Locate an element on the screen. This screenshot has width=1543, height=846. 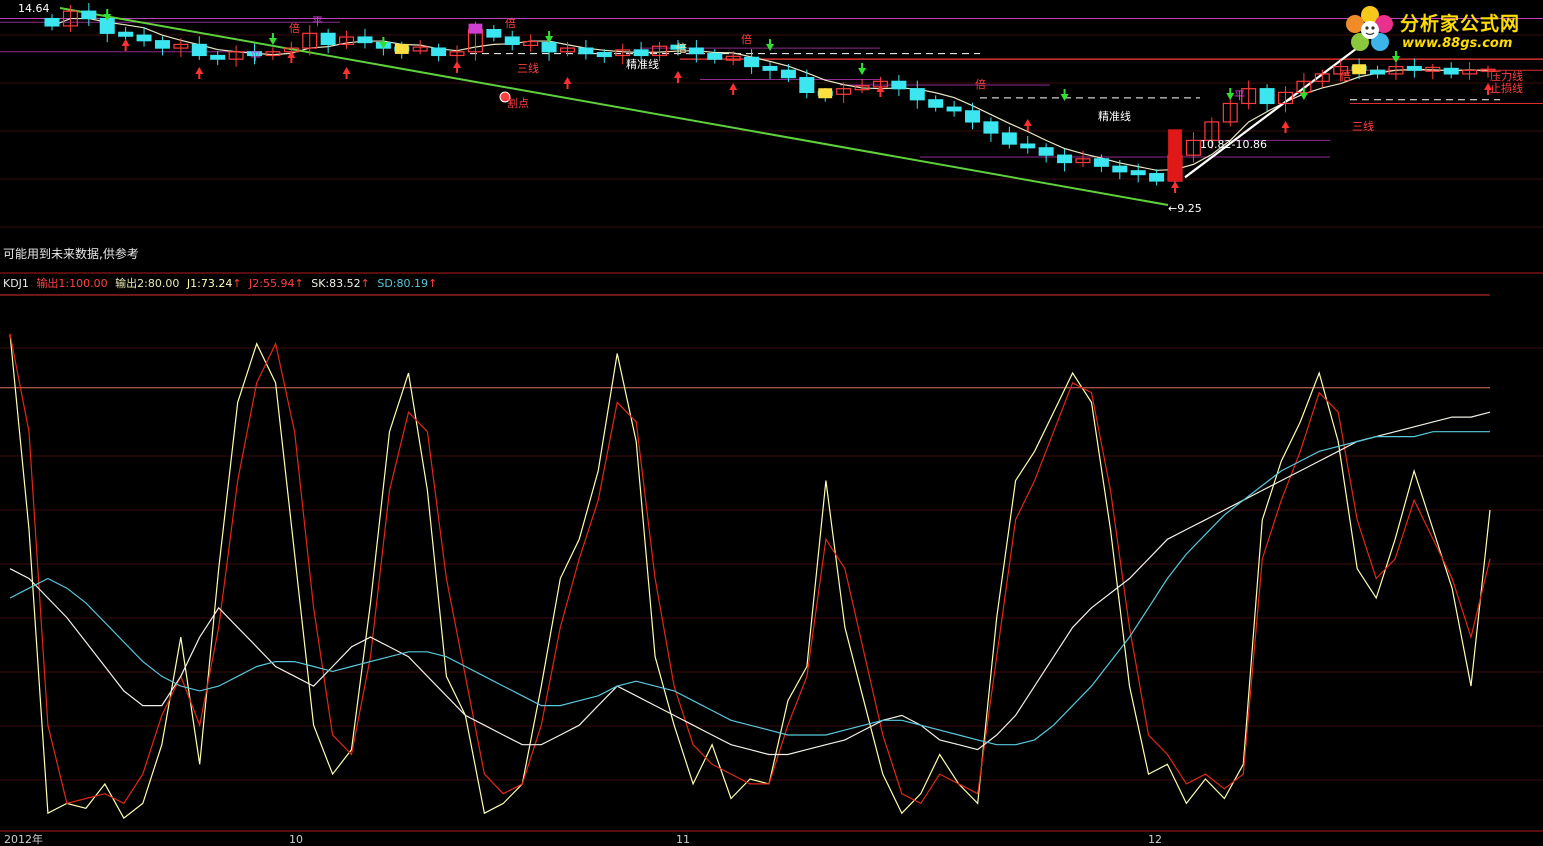
ping-label-2: 平 is located at coordinates (255, 56).